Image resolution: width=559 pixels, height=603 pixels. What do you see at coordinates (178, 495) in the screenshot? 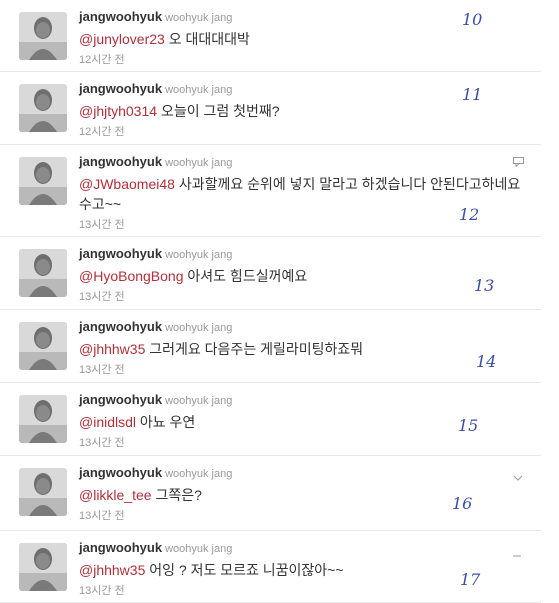
I see `tweet-message: 그쪽은?` at bounding box center [178, 495].